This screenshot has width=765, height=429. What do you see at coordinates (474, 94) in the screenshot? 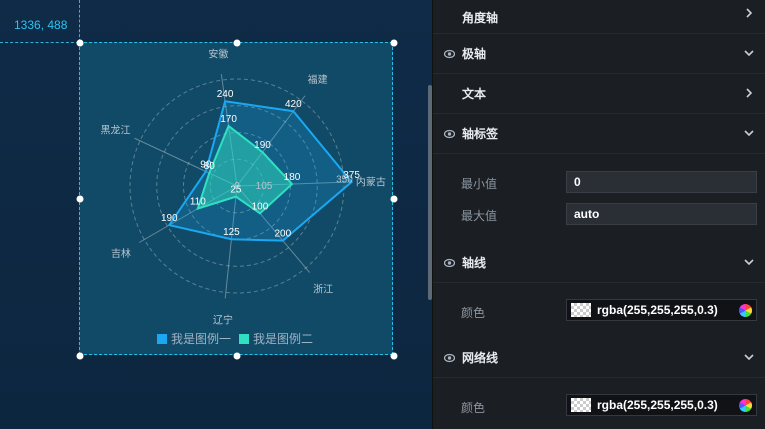
I see `section-title: 文本` at bounding box center [474, 94].